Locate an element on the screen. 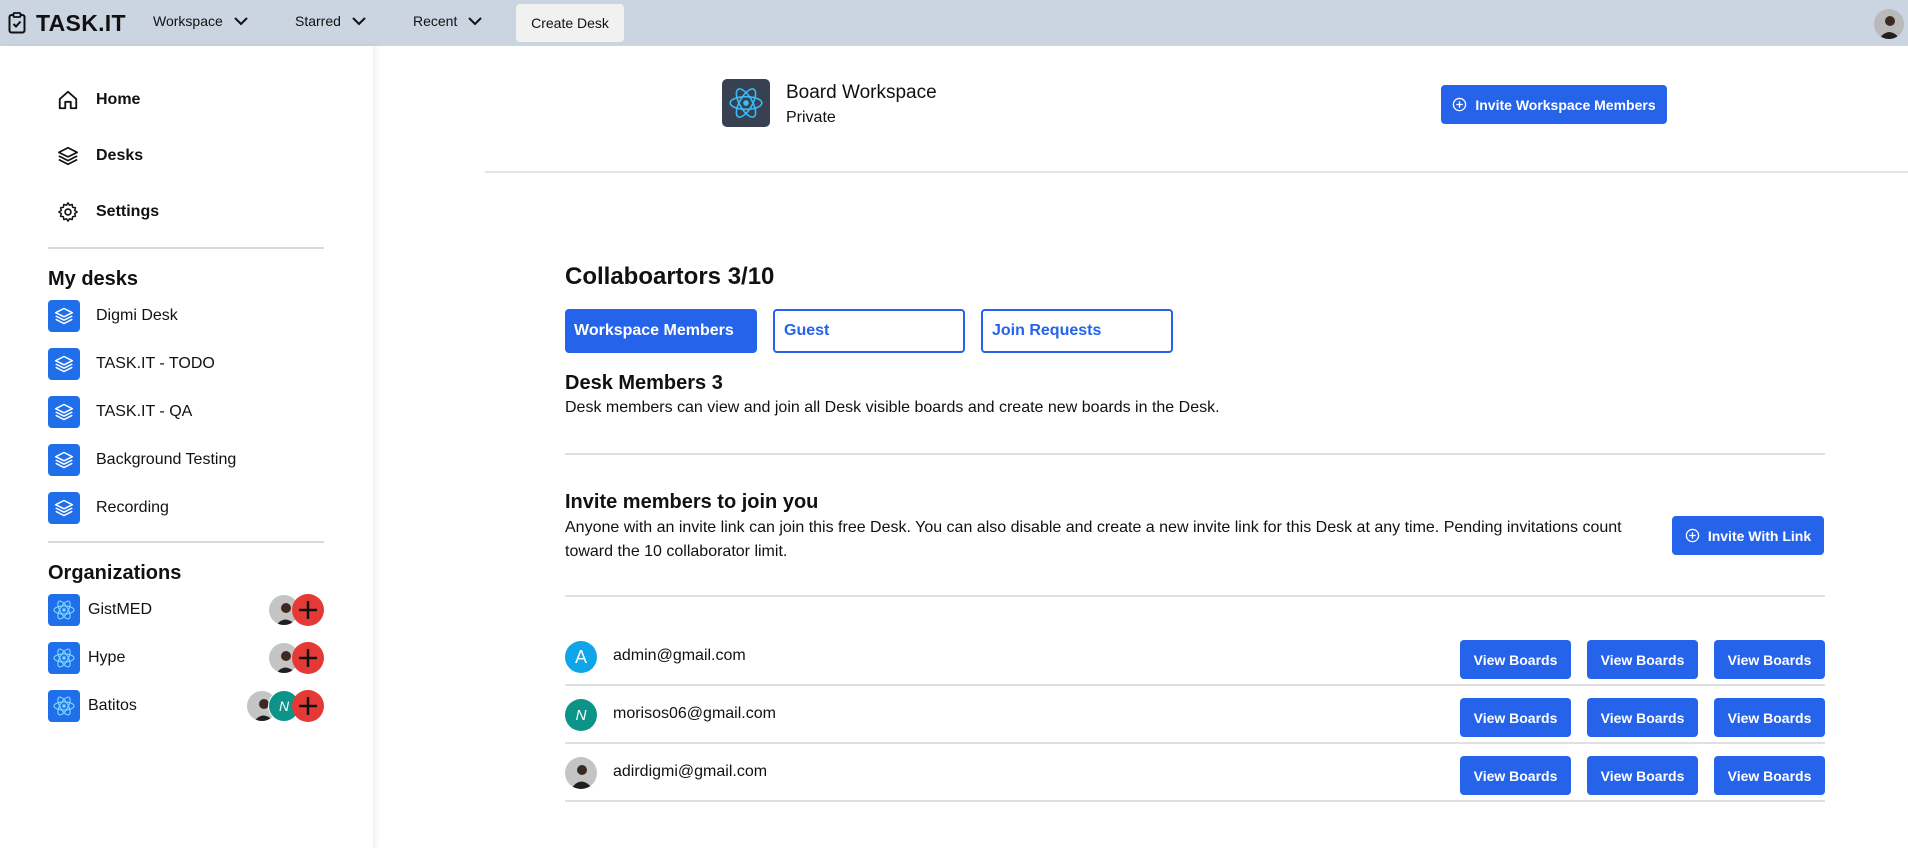 The height and width of the screenshot is (848, 1908). org-label: Batitos is located at coordinates (112, 705).